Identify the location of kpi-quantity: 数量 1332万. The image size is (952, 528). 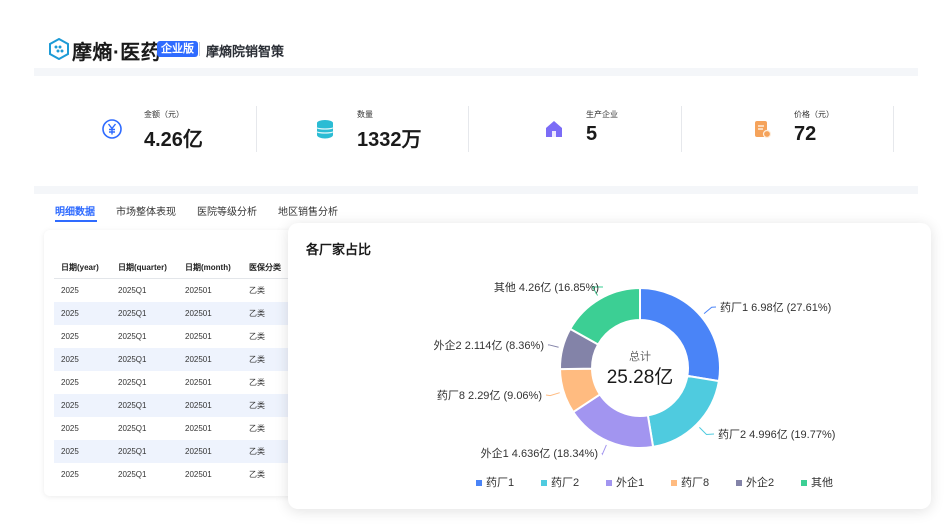
(382, 131).